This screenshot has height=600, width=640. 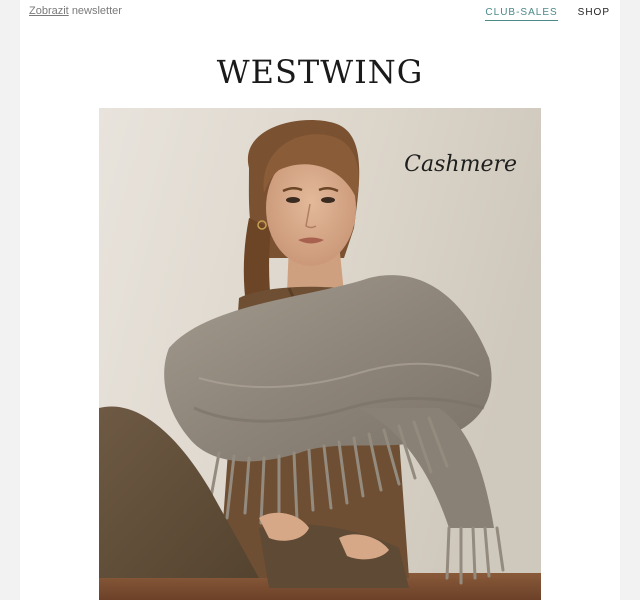 What do you see at coordinates (521, 14) in the screenshot?
I see `club-sales-link: CLUB-SALES` at bounding box center [521, 14].